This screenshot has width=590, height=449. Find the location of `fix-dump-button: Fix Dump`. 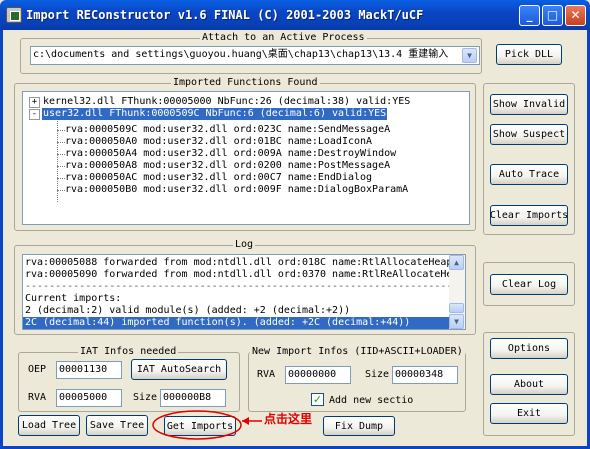

fix-dump-button: Fix Dump is located at coordinates (359, 426).